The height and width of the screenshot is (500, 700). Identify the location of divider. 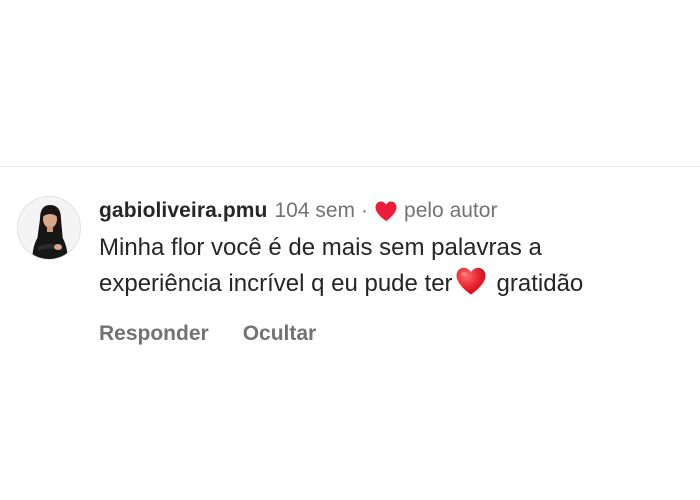
(350, 166).